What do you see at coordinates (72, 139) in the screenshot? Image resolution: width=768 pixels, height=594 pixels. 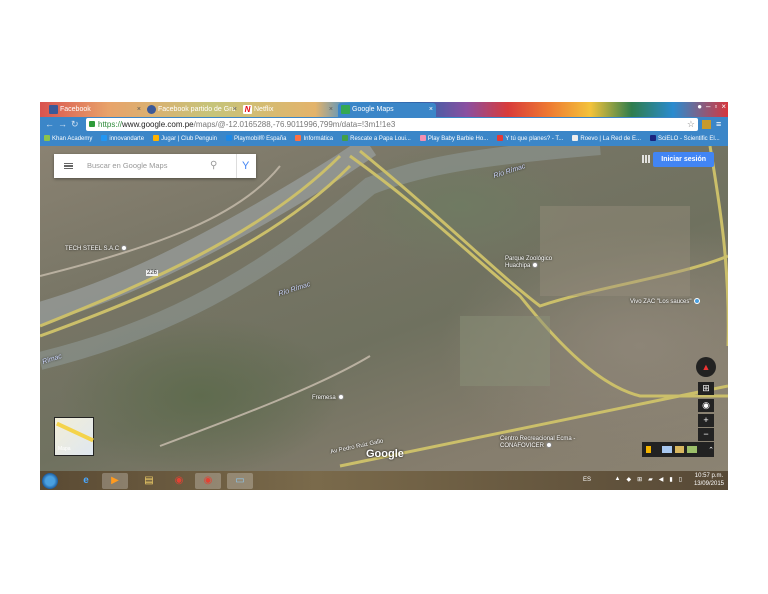 I see `bookmark-label: Khan Academy` at bounding box center [72, 139].